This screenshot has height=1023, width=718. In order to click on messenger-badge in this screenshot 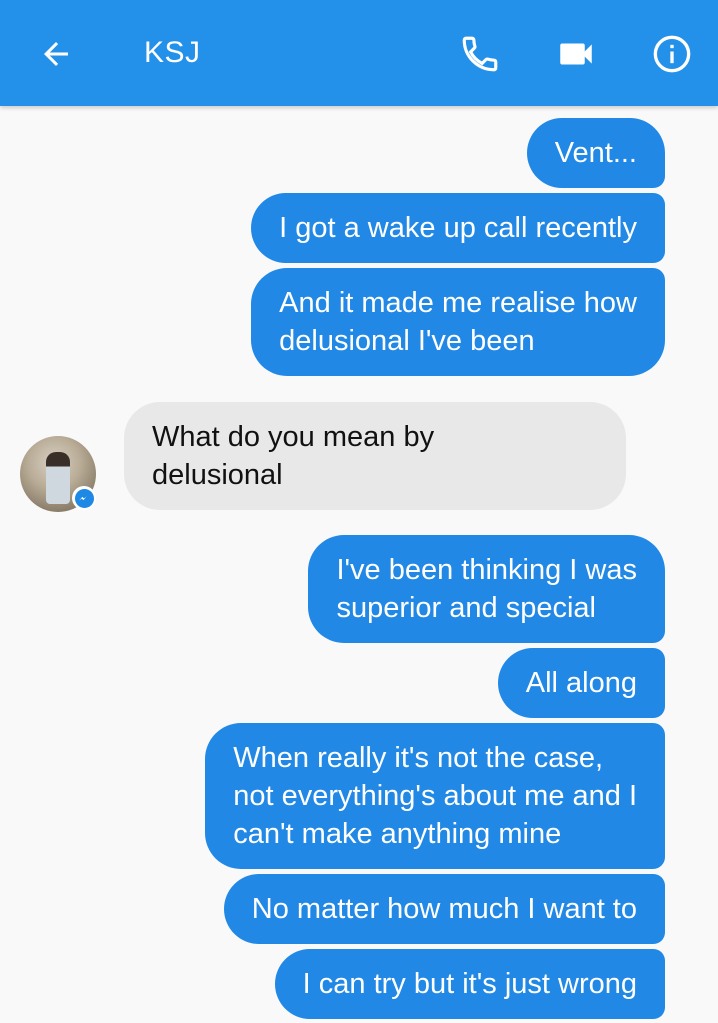, I will do `click(84, 498)`.